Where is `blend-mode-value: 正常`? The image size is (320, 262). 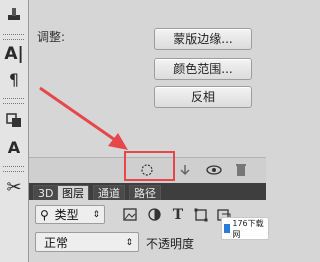
blend-mode-value: 正常 is located at coordinates (56, 243).